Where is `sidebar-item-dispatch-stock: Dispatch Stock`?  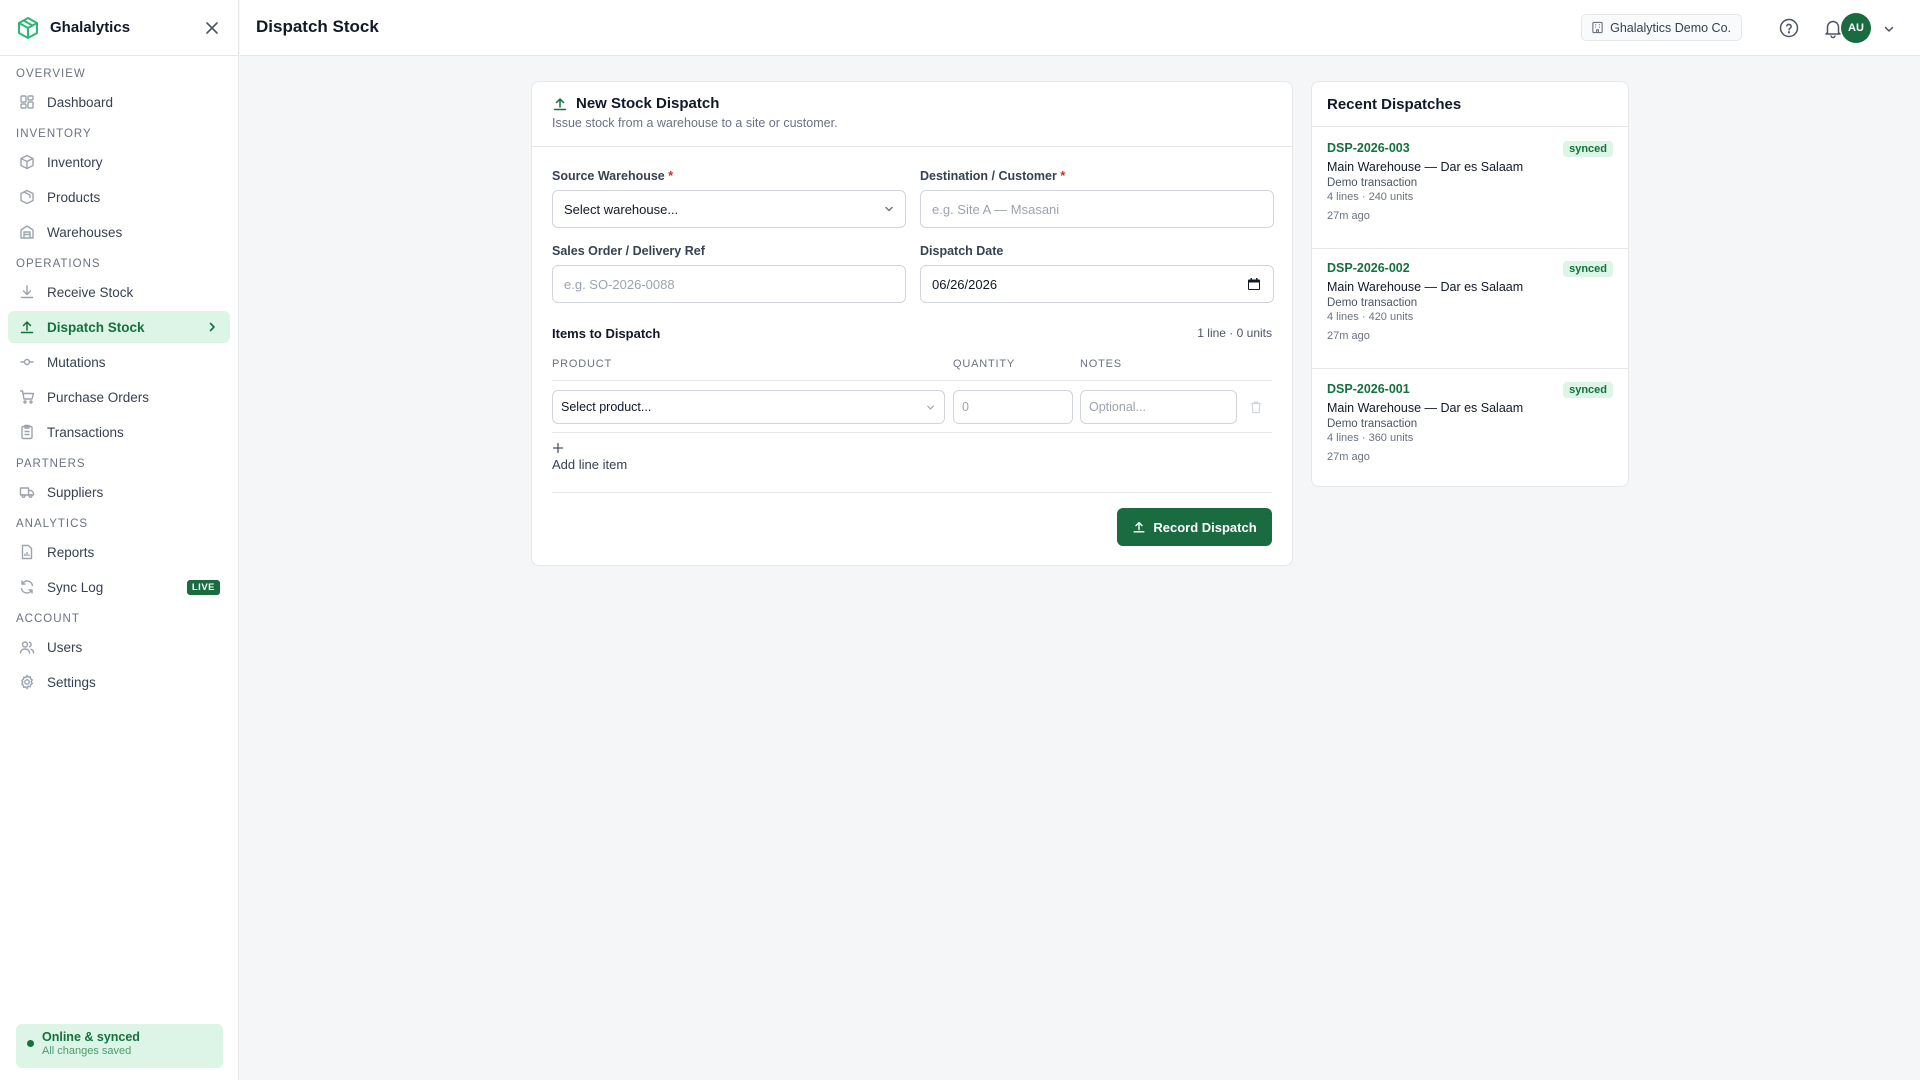
sidebar-item-dispatch-stock: Dispatch Stock is located at coordinates (119, 327).